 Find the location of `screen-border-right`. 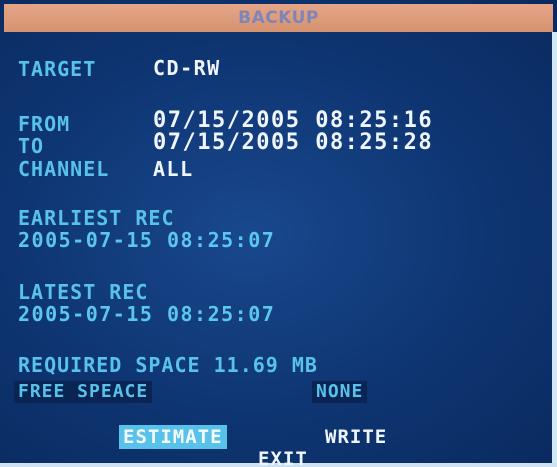

screen-border-right is located at coordinates (554, 249).